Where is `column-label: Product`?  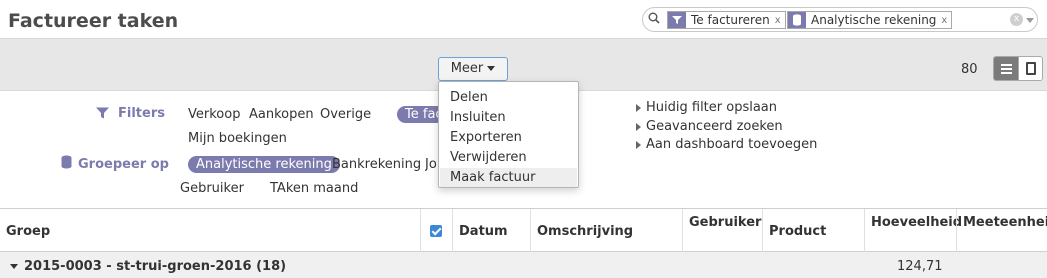
column-label: Product is located at coordinates (798, 231).